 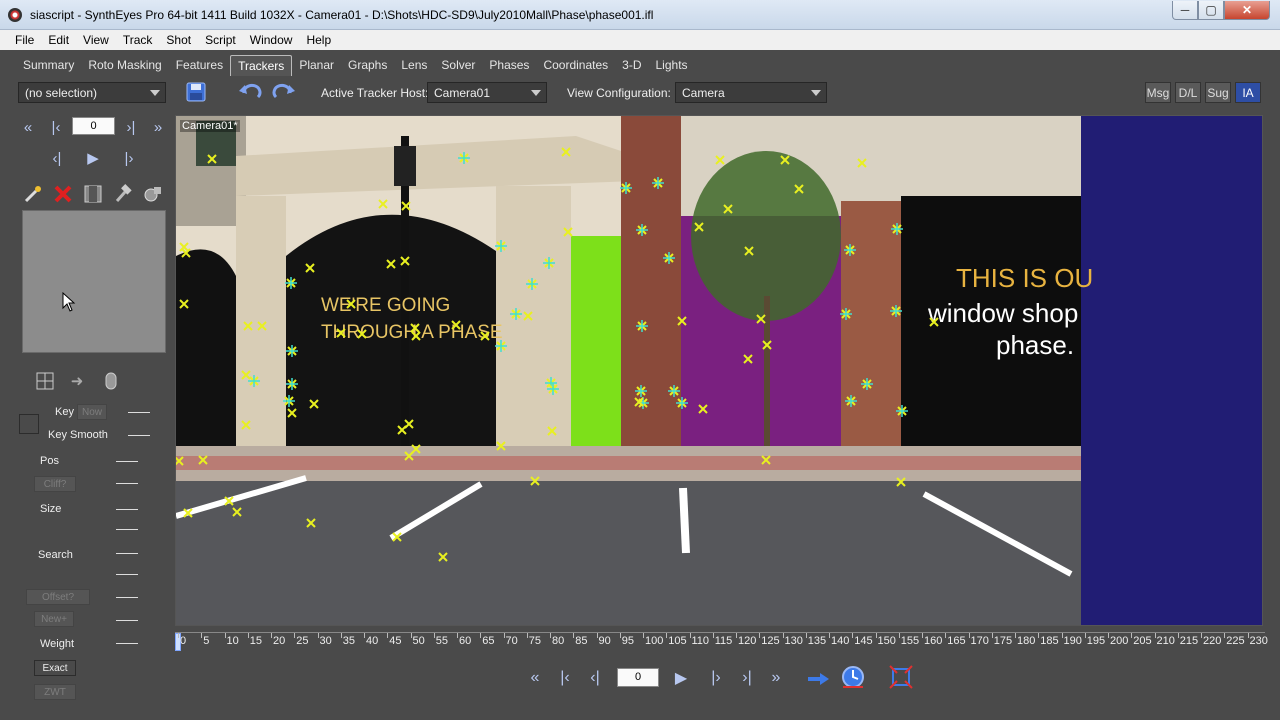 I want to click on tab-lens: Lens, so click(x=414, y=65).